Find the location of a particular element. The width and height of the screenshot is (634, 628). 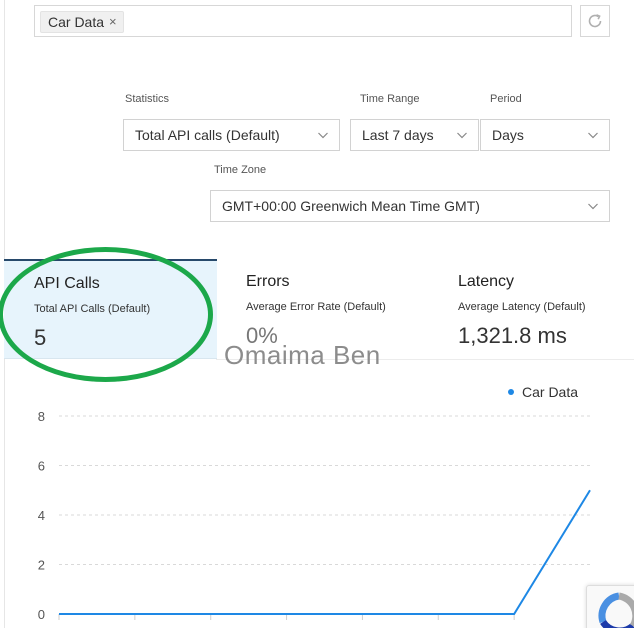

y-tick-label: 0 is located at coordinates (41, 614).